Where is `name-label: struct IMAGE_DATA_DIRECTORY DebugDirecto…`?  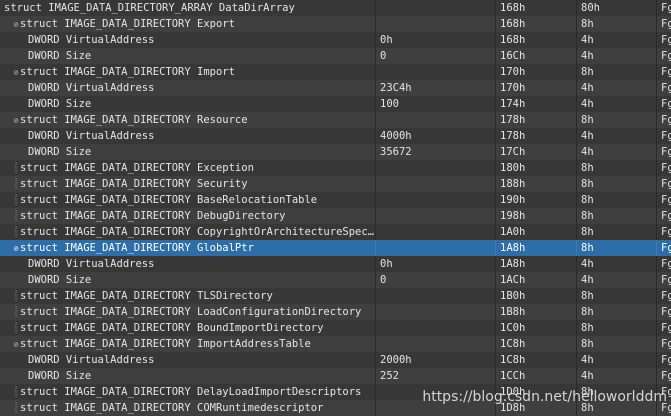
name-label: struct IMAGE_DATA_DIRECTORY DebugDirecto… is located at coordinates (153, 216).